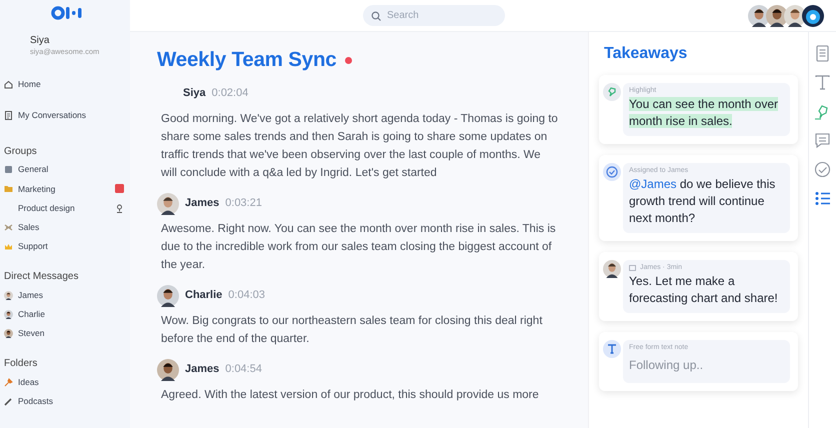 This screenshot has height=428, width=836. What do you see at coordinates (243, 204) in the screenshot?
I see `timestamp: 0:03:21` at bounding box center [243, 204].